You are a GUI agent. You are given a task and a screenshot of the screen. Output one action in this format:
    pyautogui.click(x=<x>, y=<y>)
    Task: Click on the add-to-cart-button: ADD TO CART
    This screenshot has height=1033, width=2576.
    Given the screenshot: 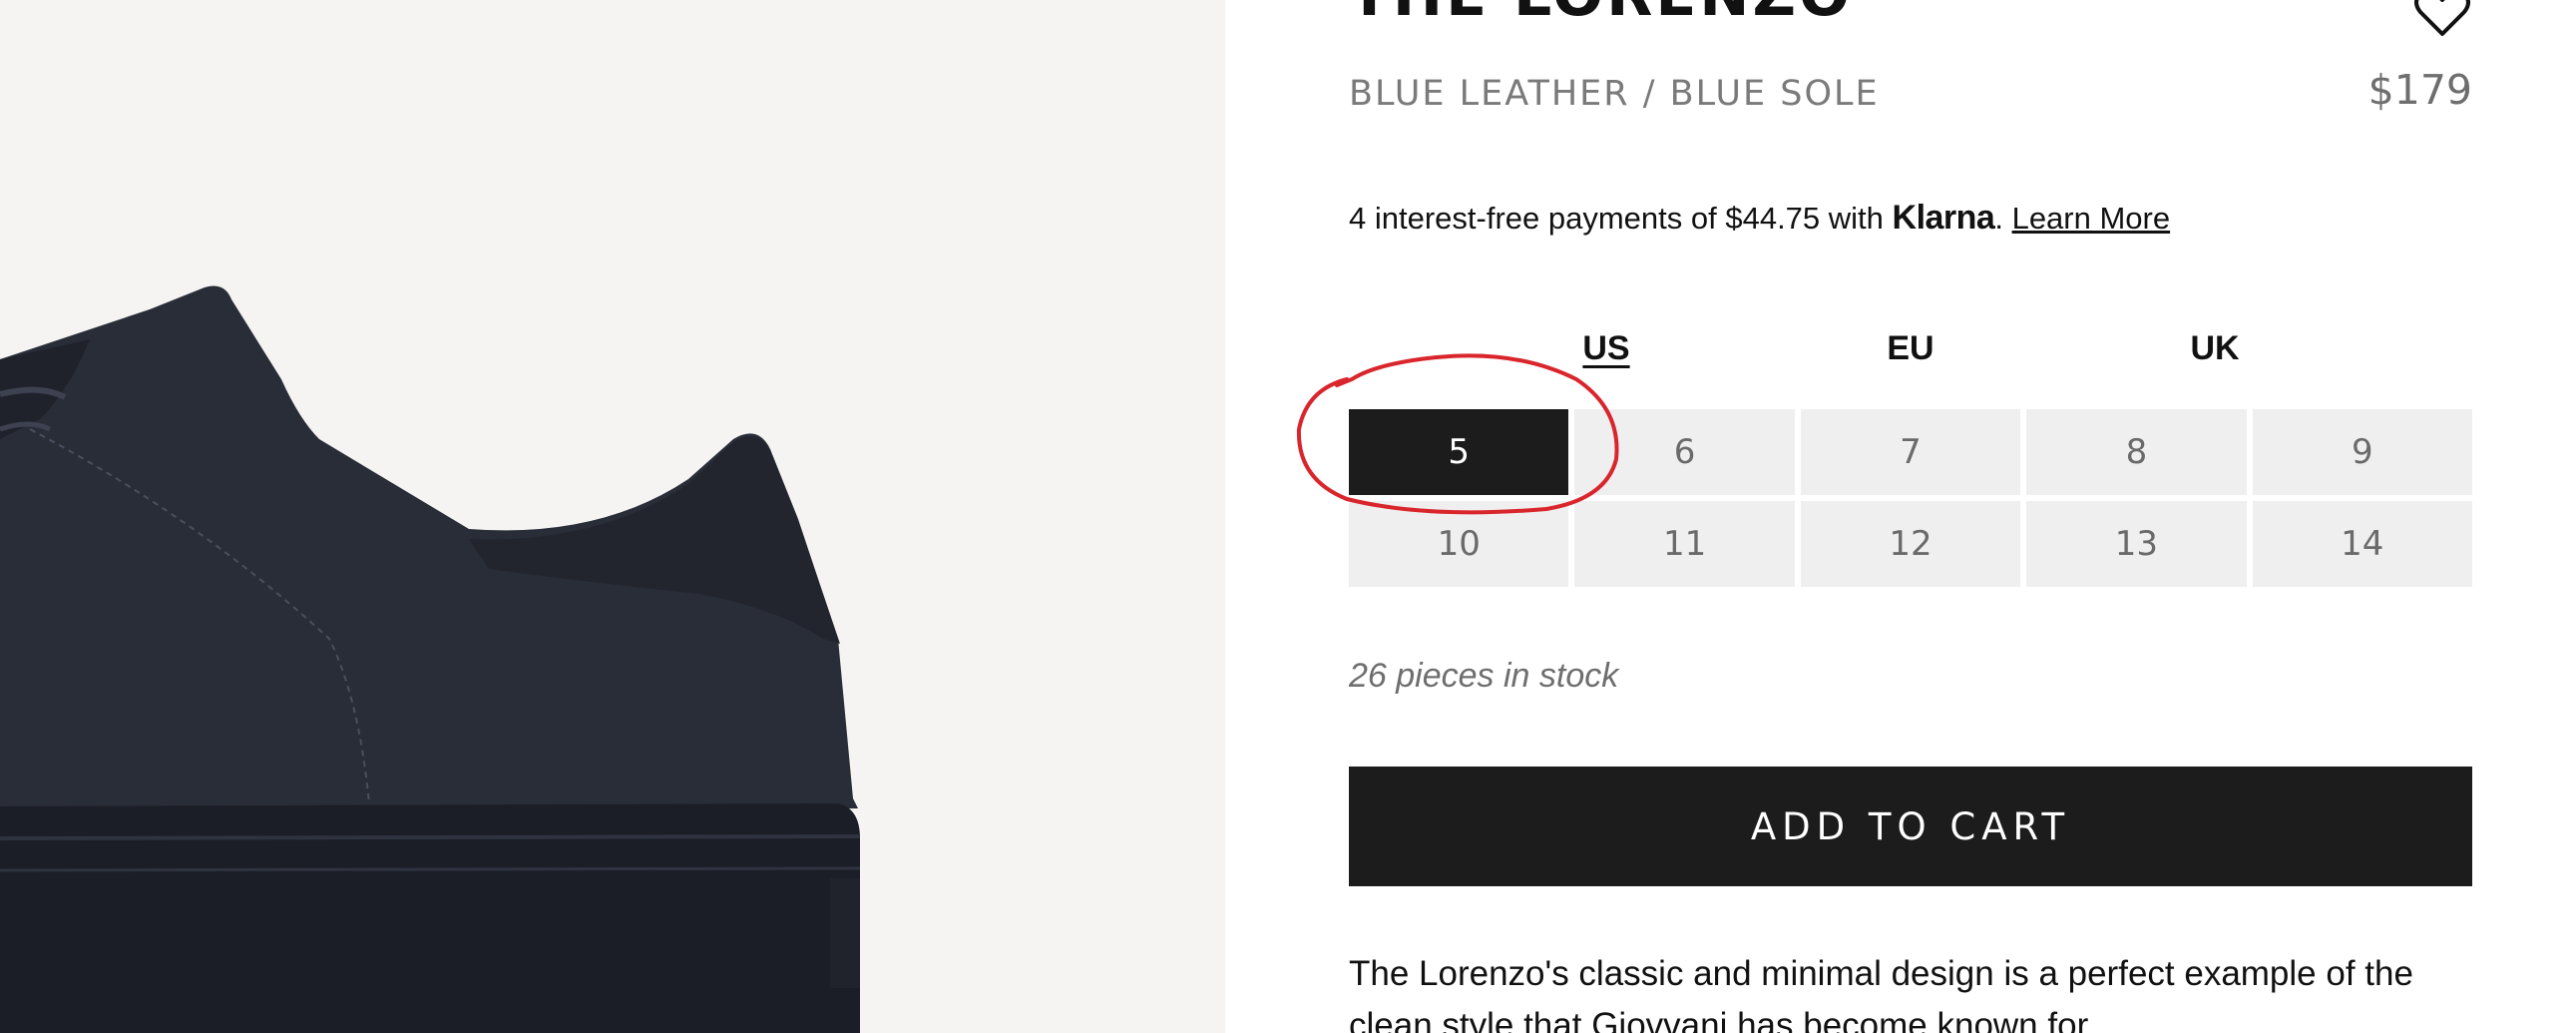 What is the action you would take?
    pyautogui.click(x=1910, y=826)
    